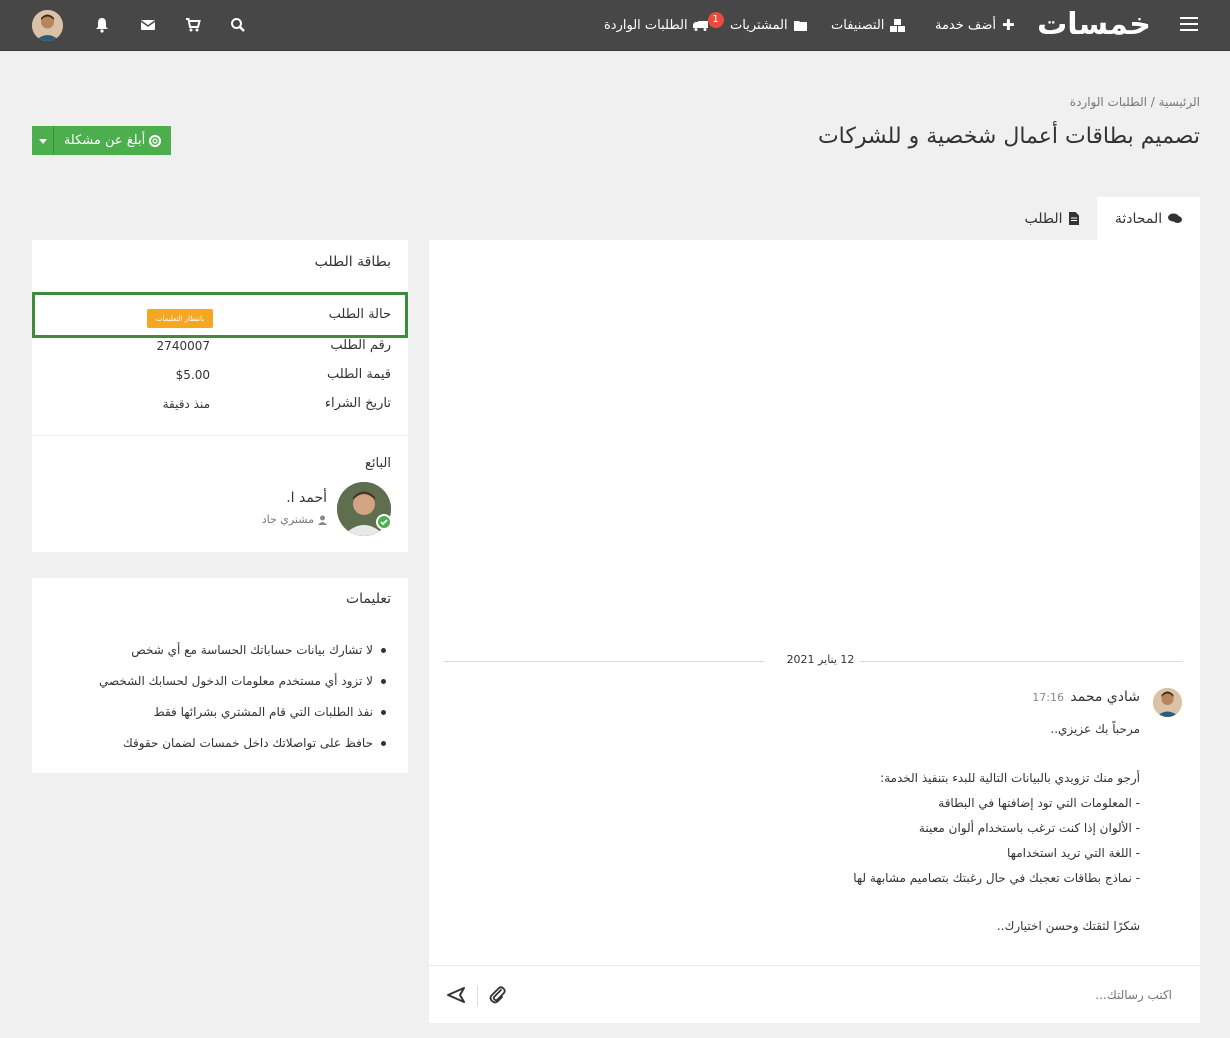 Image resolution: width=1230 pixels, height=1038 pixels. I want to click on categories-label: التصنيفات, so click(858, 25).